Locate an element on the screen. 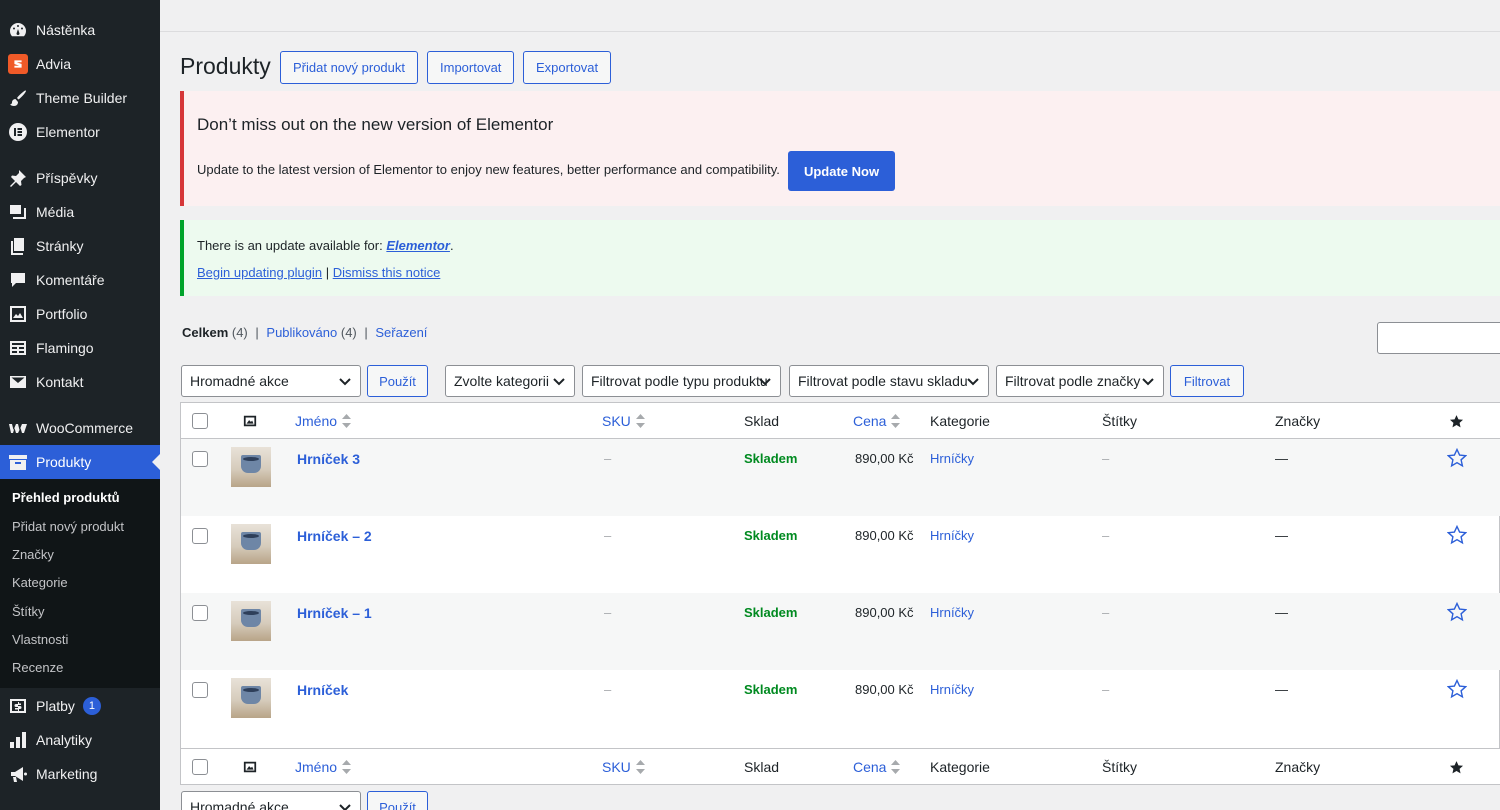  menu-label: Příspěvky is located at coordinates (67, 178).